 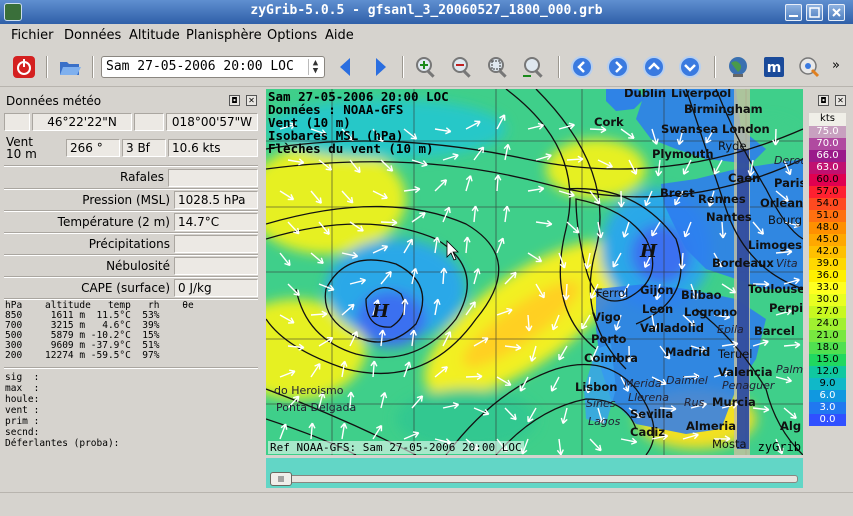 I want to click on pan-left-button, so click(x=582, y=67).